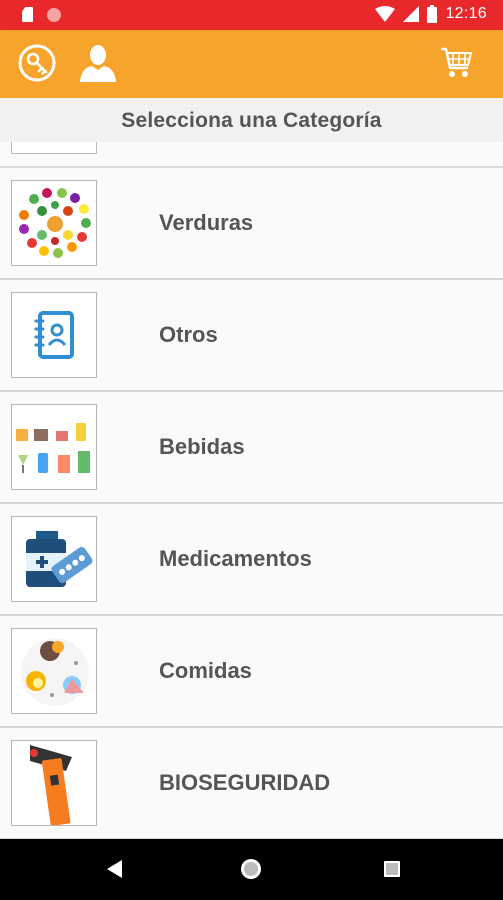 This screenshot has width=503, height=900. I want to click on drinks-image, so click(54, 447).